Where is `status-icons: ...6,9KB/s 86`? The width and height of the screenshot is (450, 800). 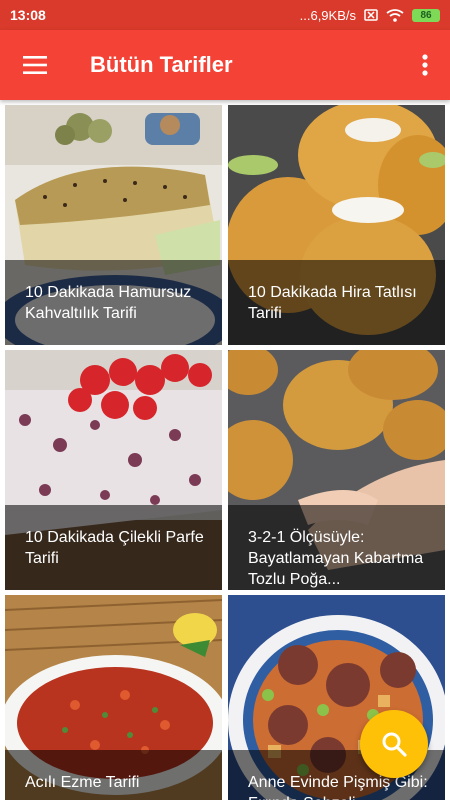 status-icons: ...6,9KB/s 86 is located at coordinates (370, 15).